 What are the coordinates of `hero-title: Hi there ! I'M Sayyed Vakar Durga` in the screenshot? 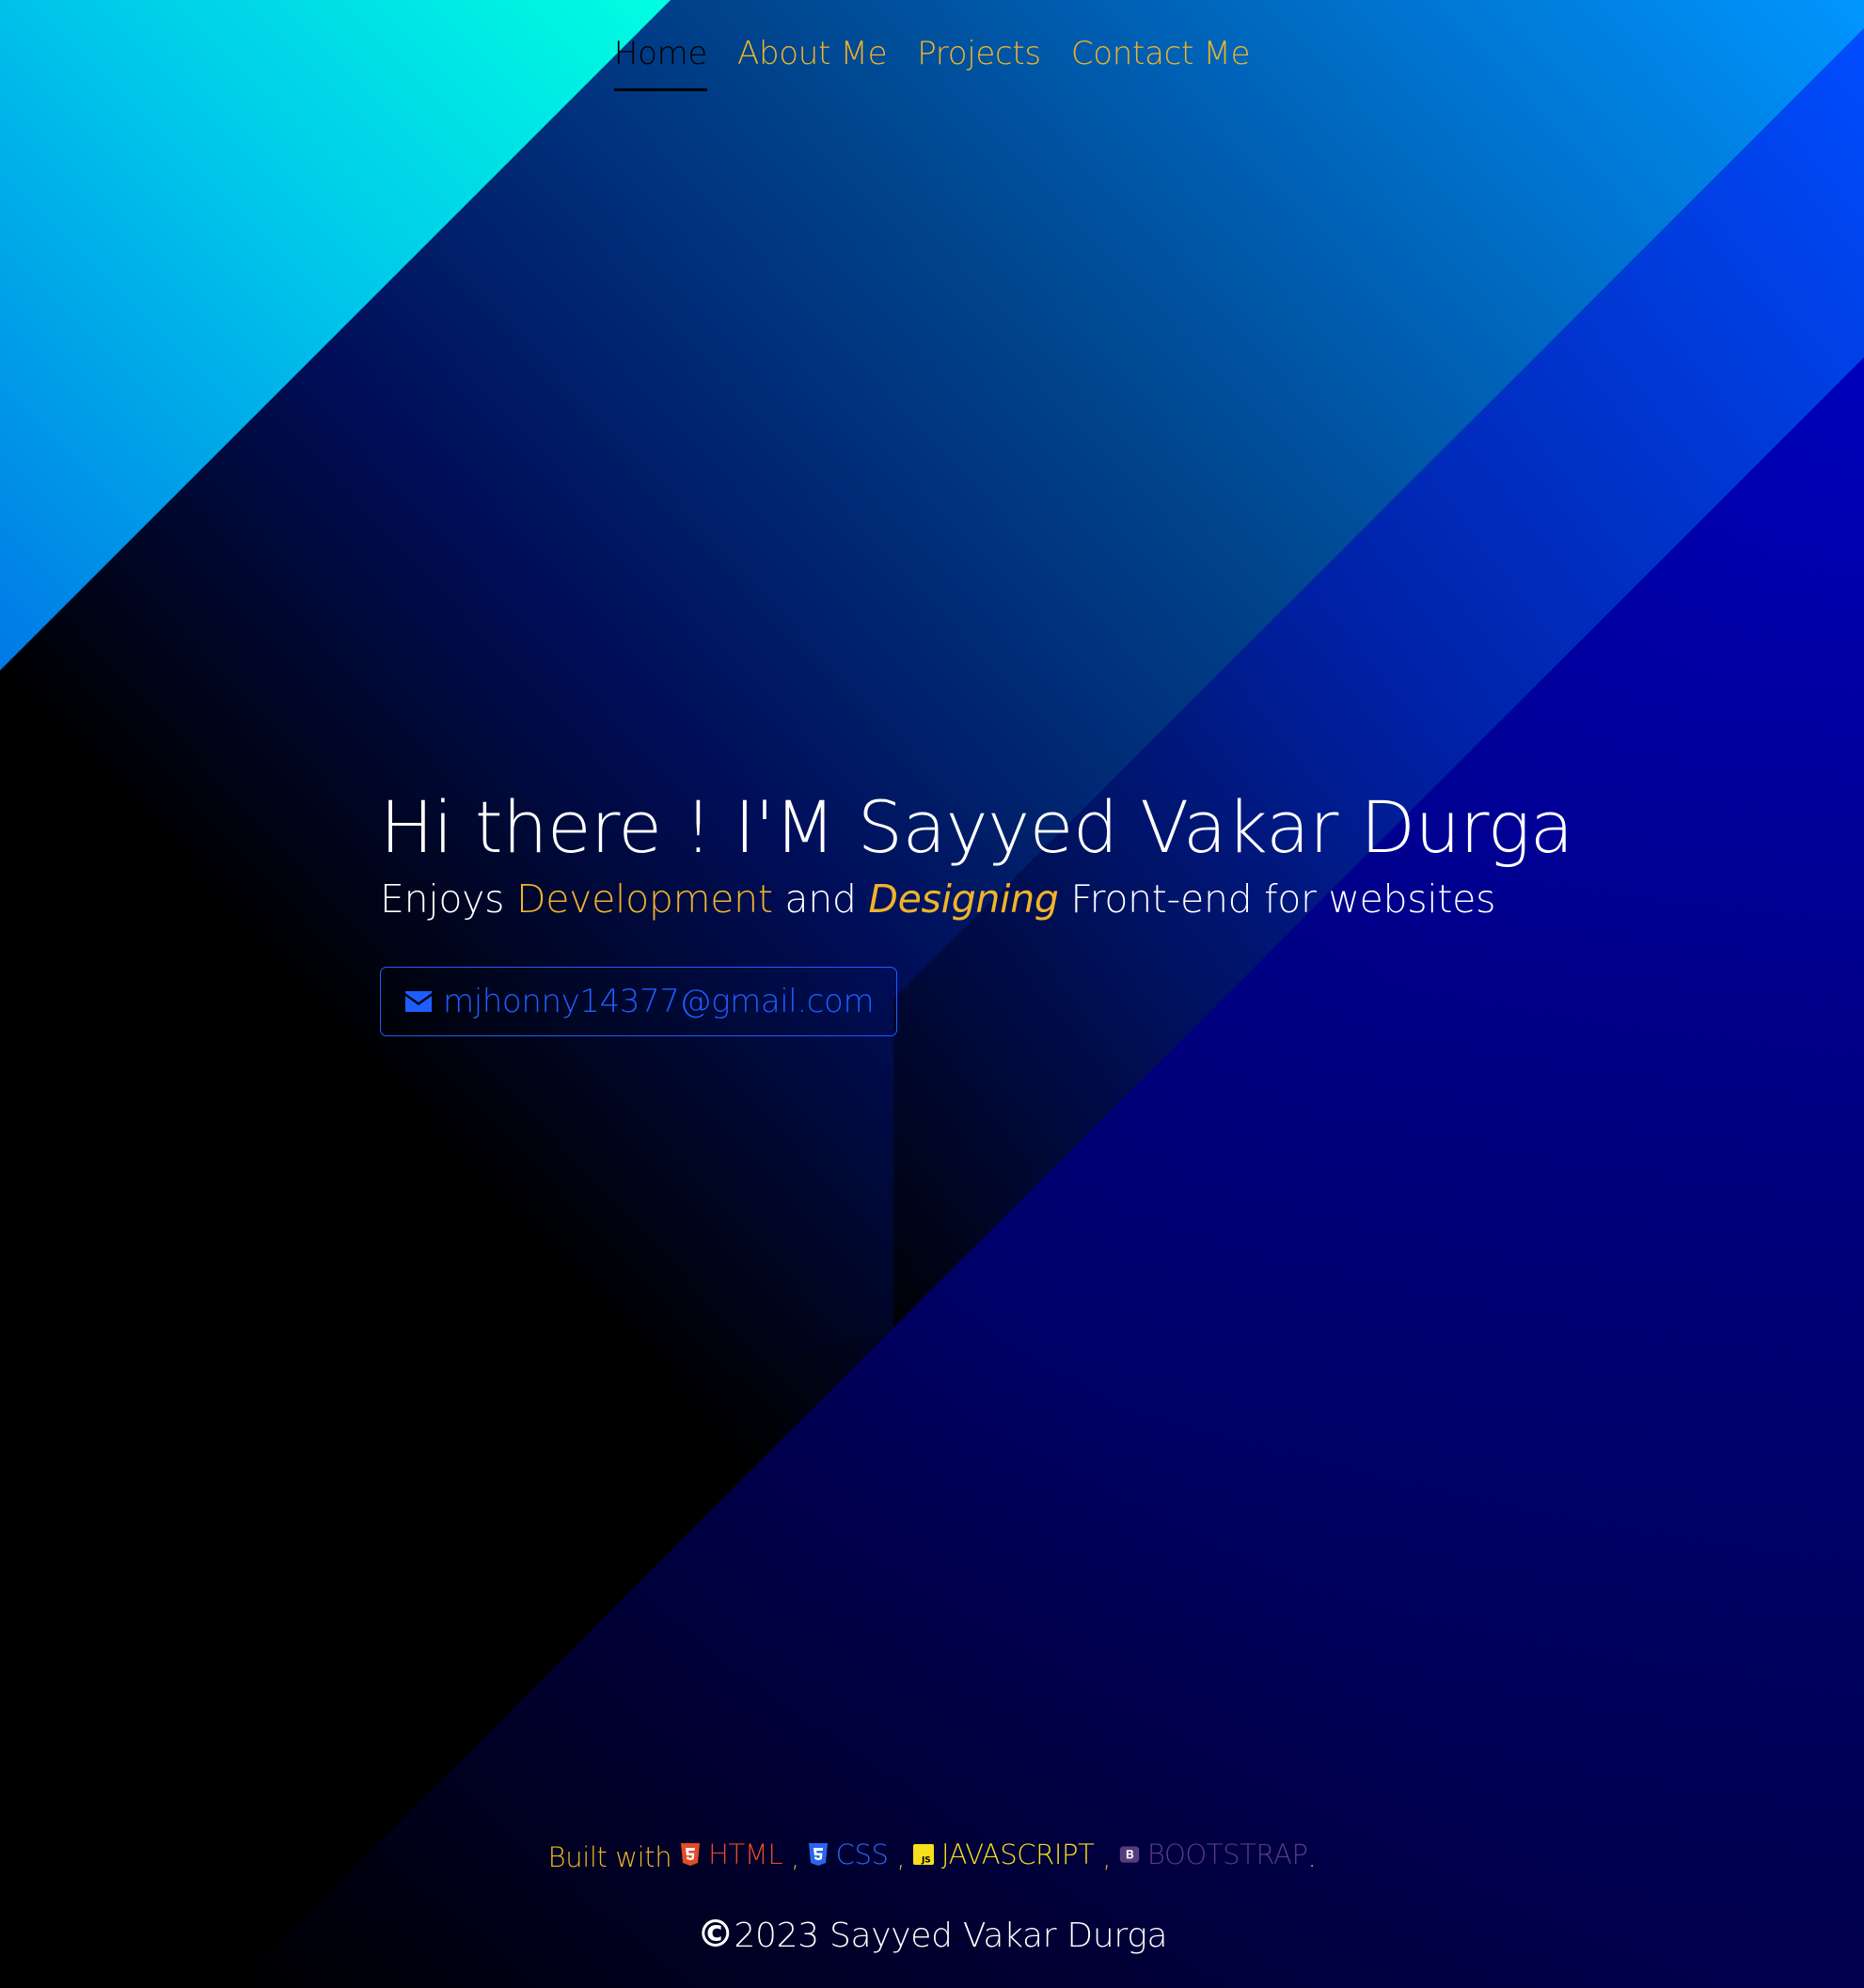 It's located at (976, 827).